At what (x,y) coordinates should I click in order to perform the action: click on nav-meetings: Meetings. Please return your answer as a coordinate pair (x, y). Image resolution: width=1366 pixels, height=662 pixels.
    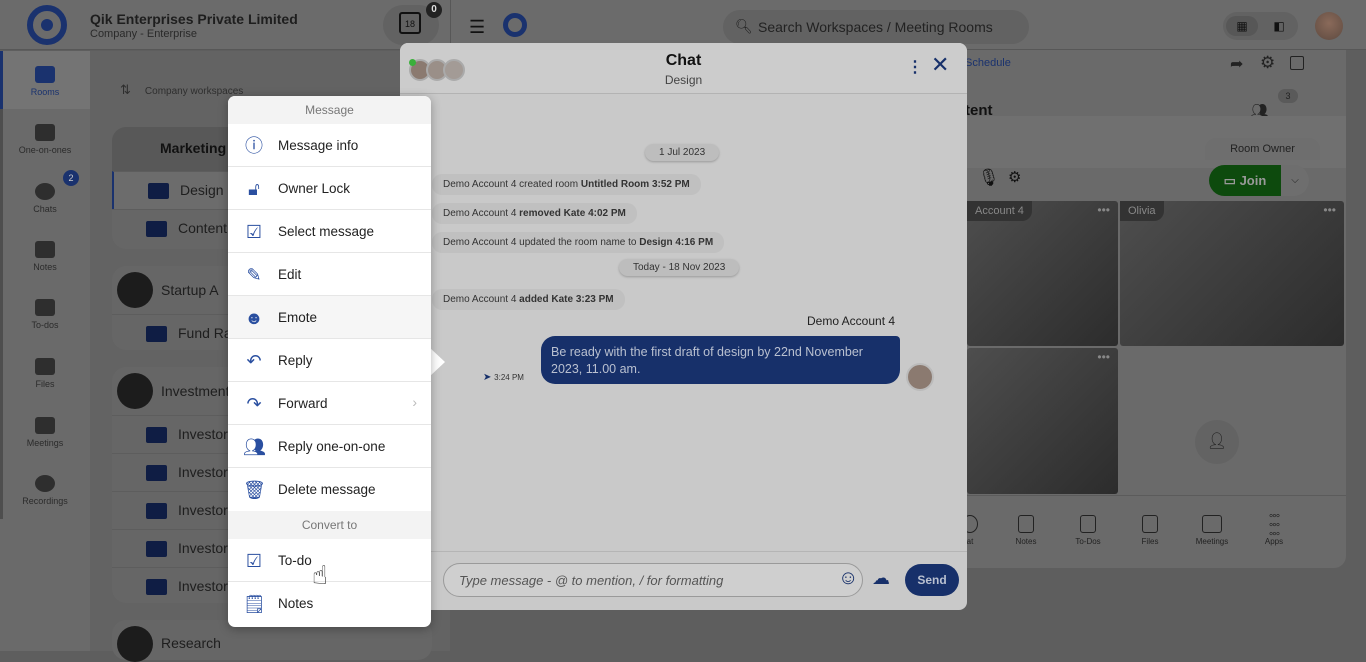
    Looking at the image, I should click on (45, 432).